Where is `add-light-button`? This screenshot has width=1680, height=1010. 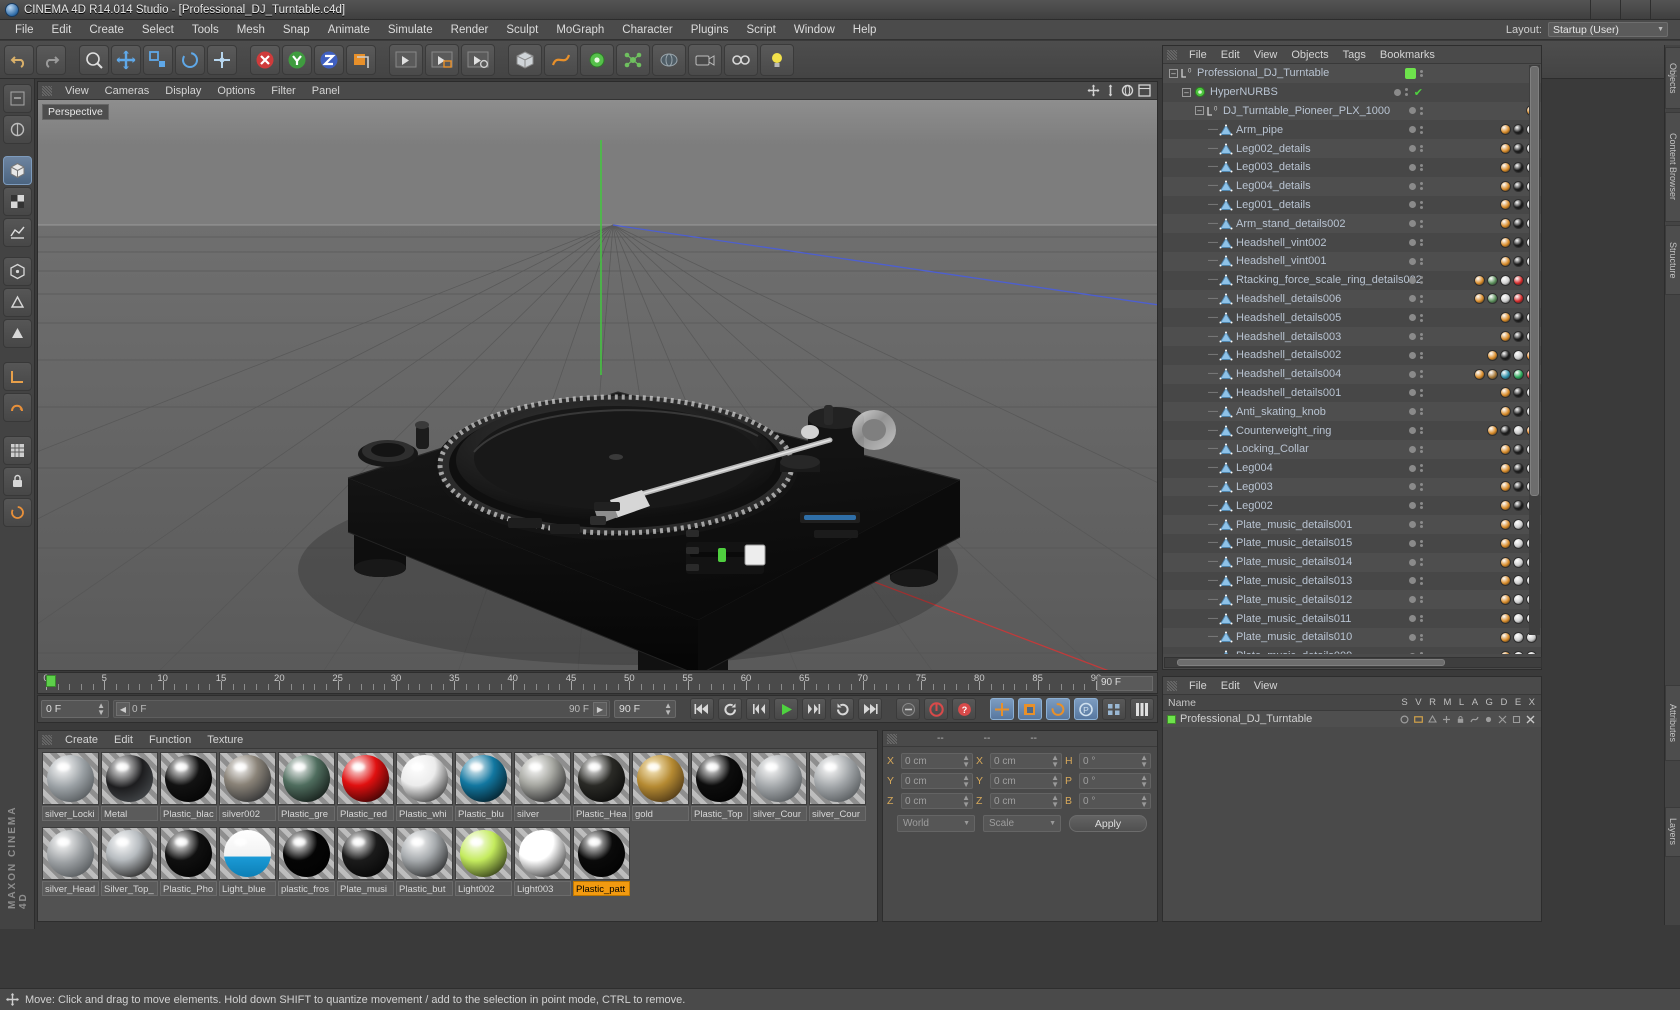 add-light-button is located at coordinates (777, 59).